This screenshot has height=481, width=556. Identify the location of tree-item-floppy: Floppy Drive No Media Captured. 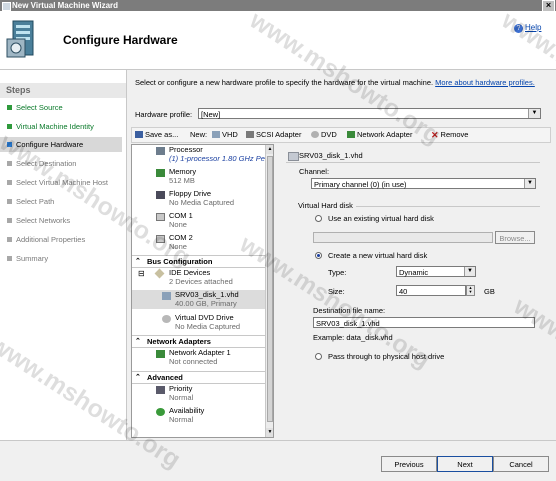
(198, 198).